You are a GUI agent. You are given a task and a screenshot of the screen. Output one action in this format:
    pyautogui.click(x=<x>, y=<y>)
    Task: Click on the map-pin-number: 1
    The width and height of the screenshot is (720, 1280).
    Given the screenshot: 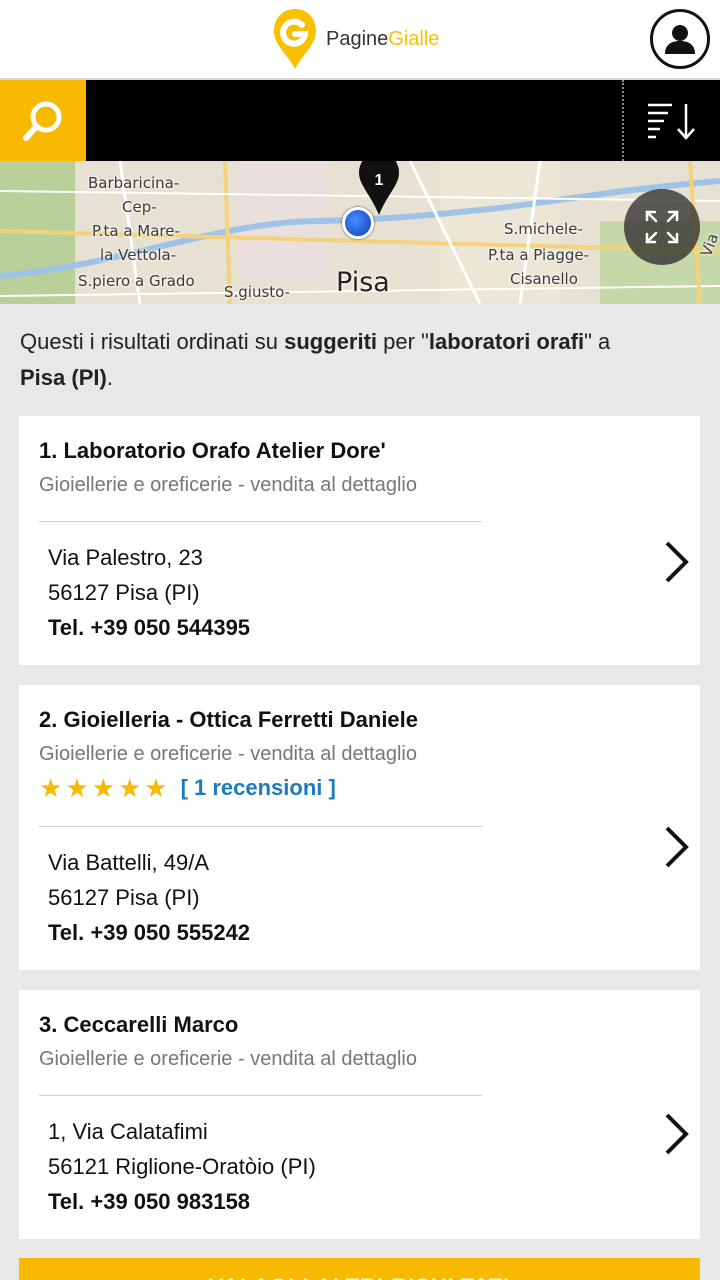 What is the action you would take?
    pyautogui.click(x=379, y=180)
    